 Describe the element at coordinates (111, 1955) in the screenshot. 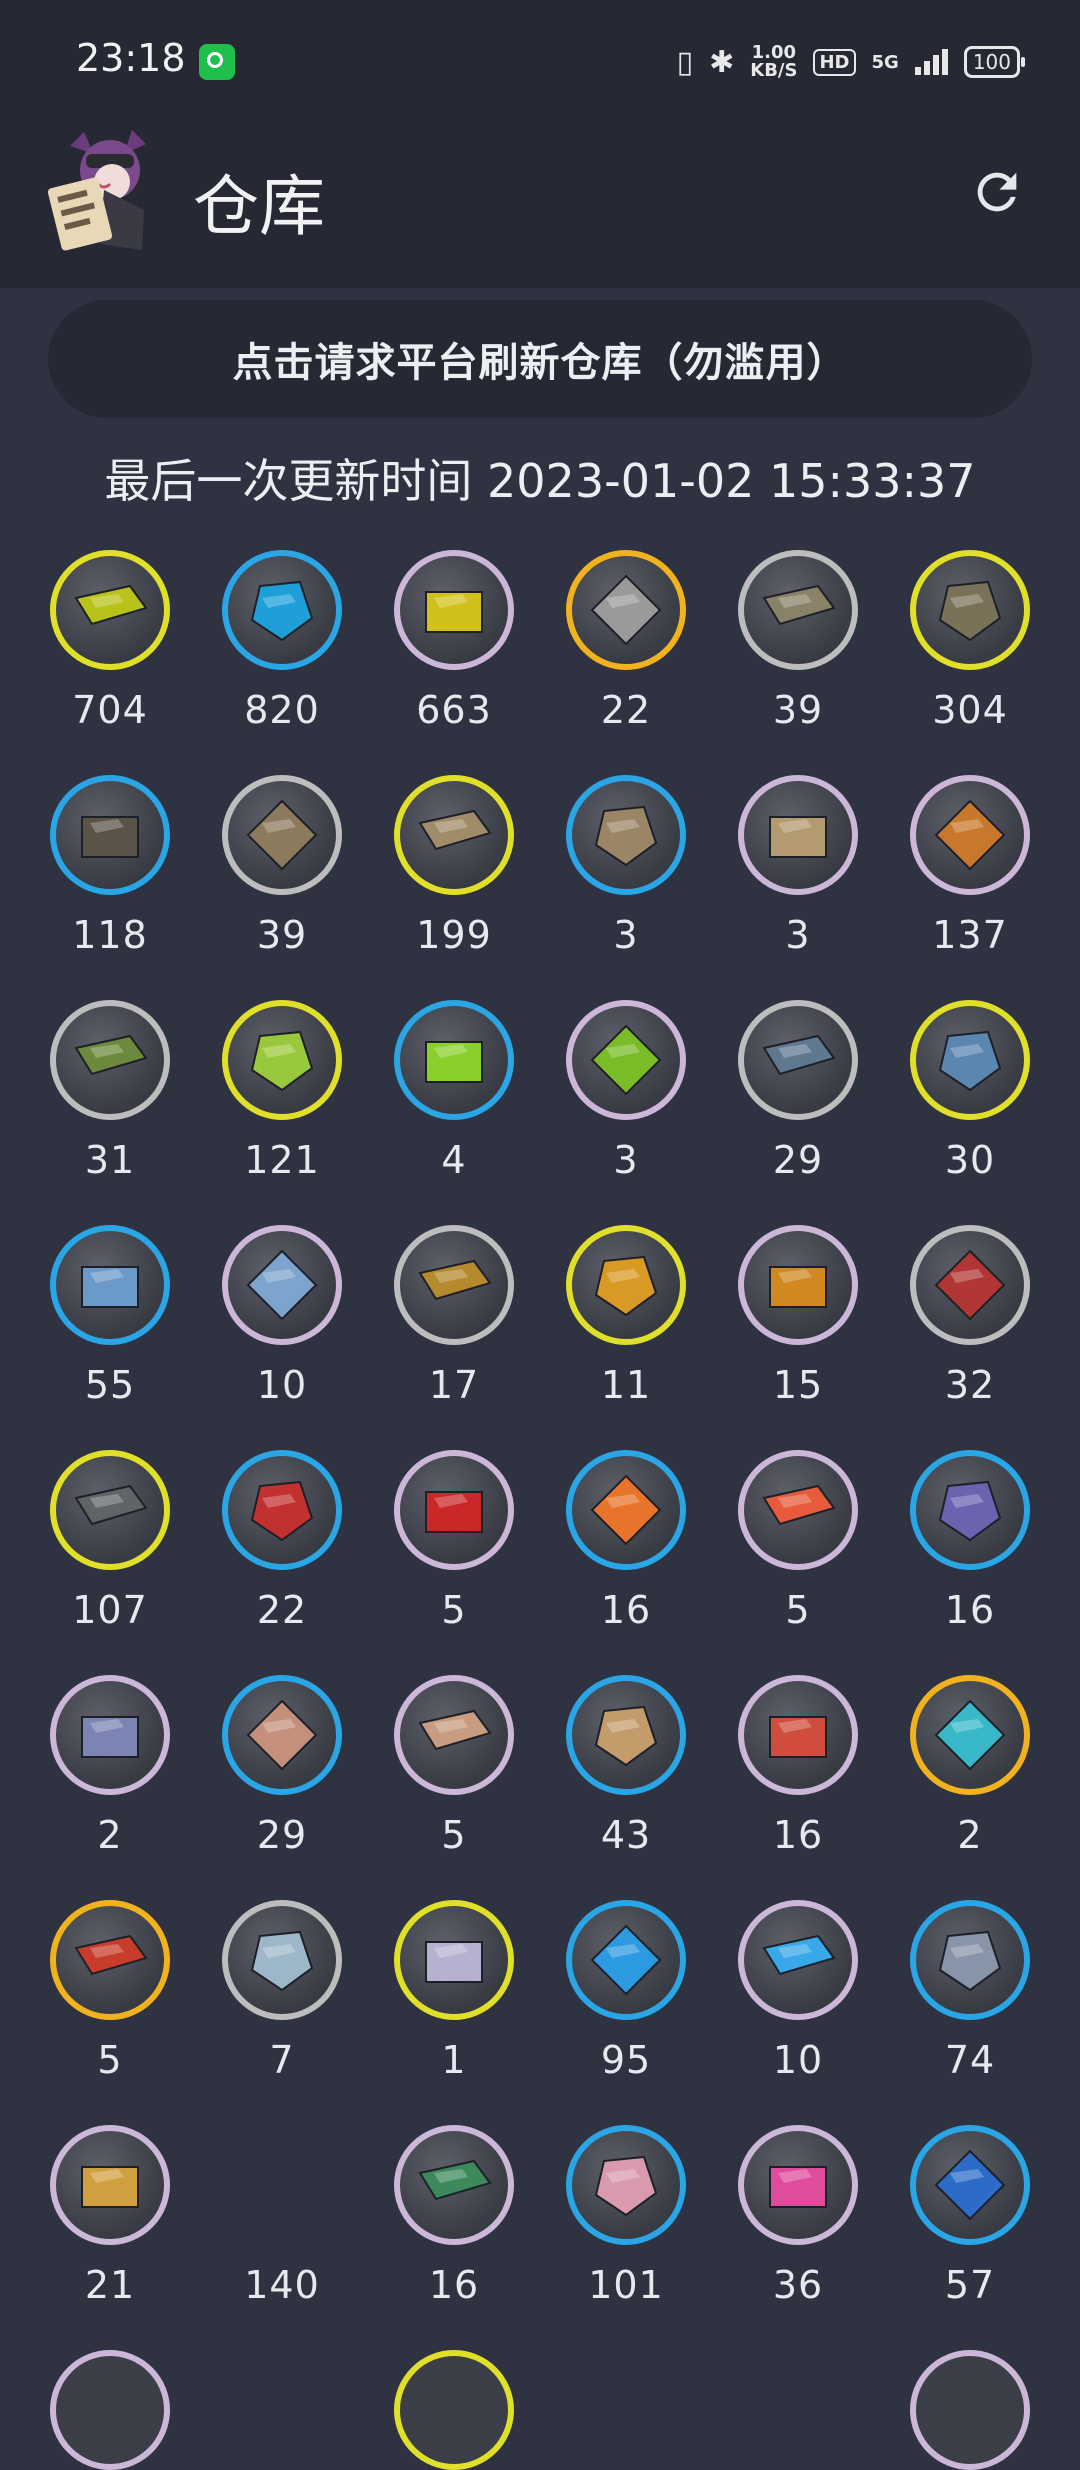

I see `incandescent-alloy-icon` at that location.